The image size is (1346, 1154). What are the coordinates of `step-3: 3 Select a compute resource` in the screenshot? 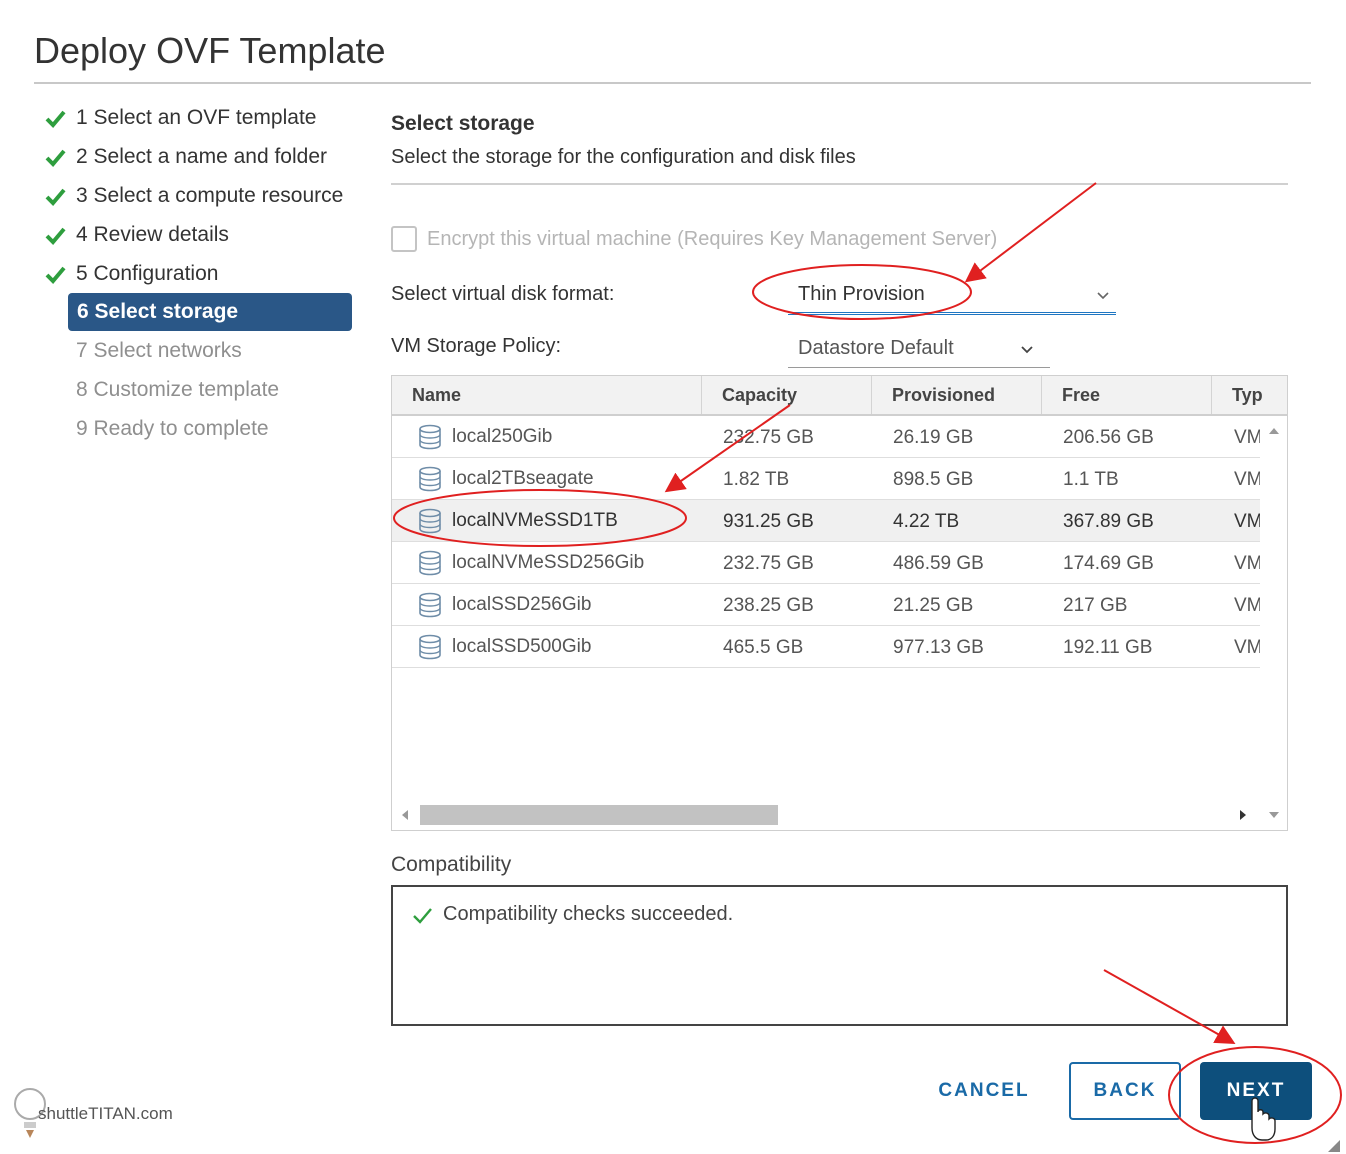 It's located at (205, 195).